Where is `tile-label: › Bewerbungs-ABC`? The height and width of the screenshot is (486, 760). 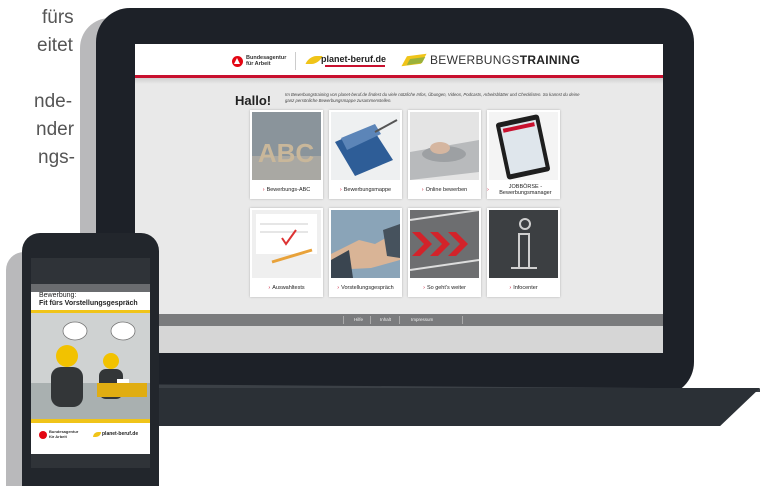
tile-label: › Bewerbungs-ABC is located at coordinates (286, 190).